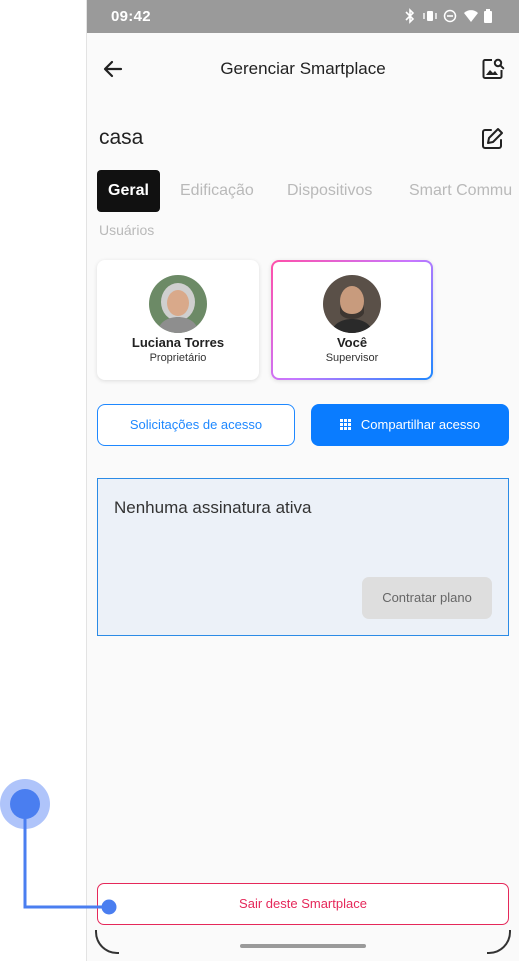  I want to click on member-role: Proprietário, so click(178, 358).